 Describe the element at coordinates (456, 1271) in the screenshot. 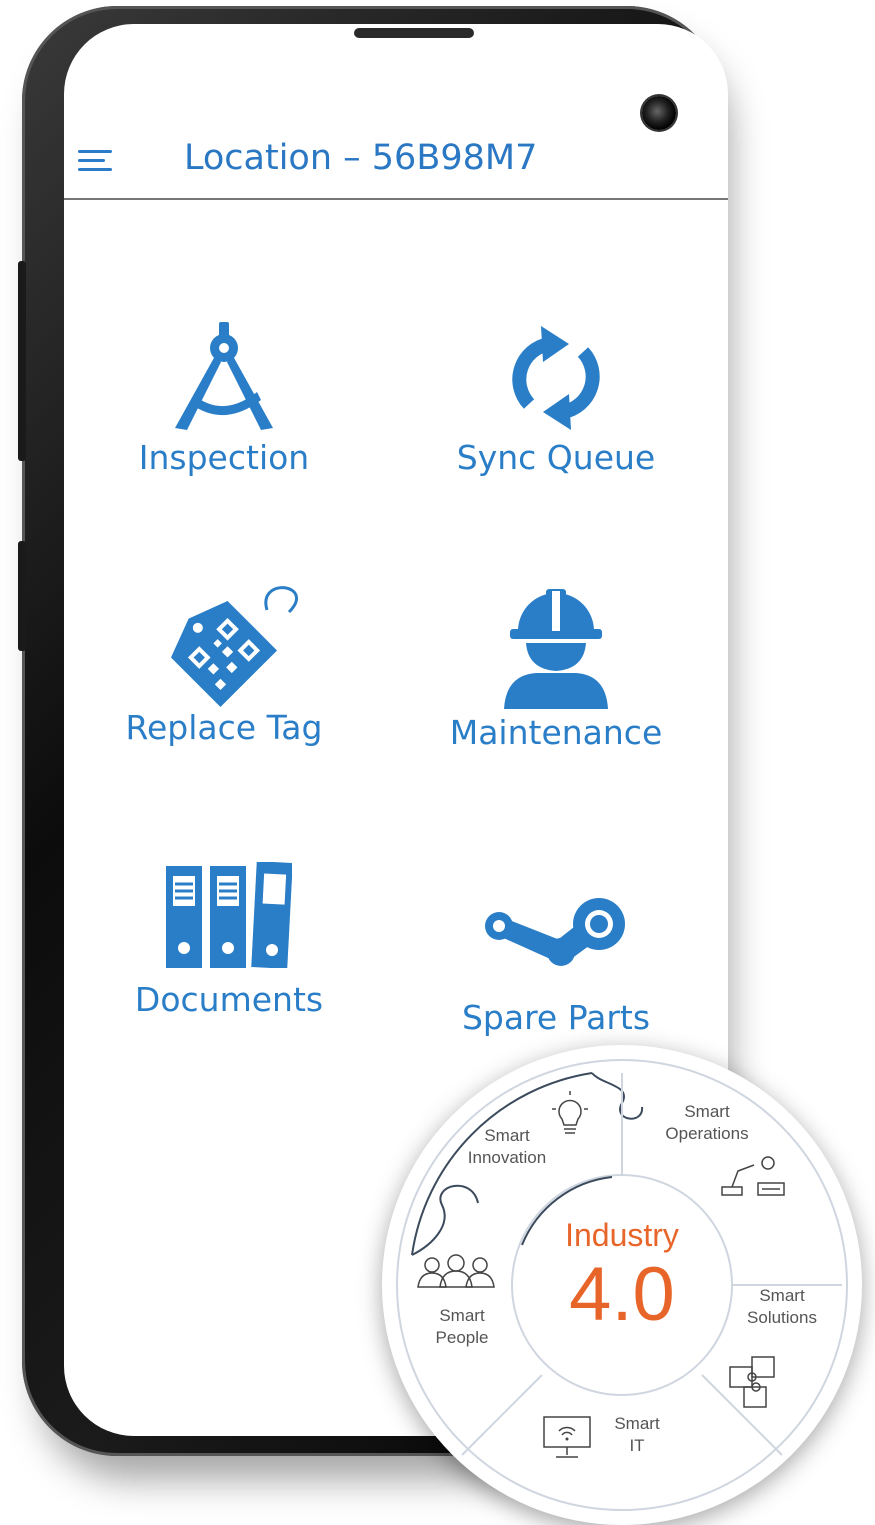

I see `people-icon` at that location.